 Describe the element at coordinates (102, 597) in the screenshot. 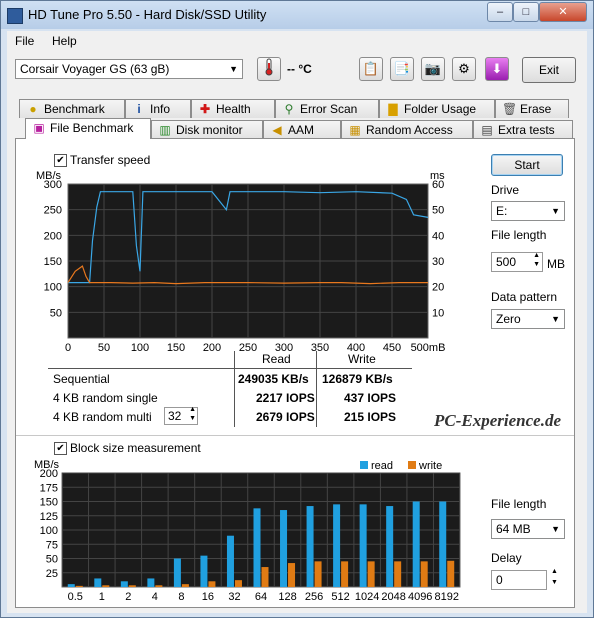

I see `x-tick-label: 1` at that location.